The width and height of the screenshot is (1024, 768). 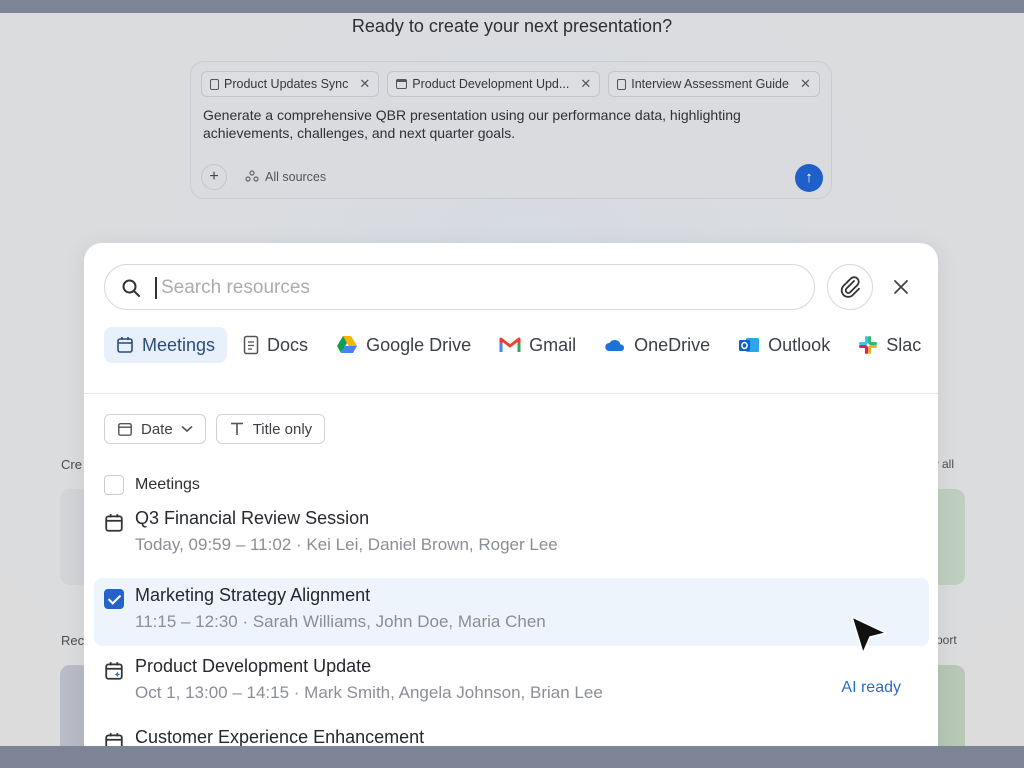 I want to click on tab-google-drive: Google Drive, so click(x=403, y=345).